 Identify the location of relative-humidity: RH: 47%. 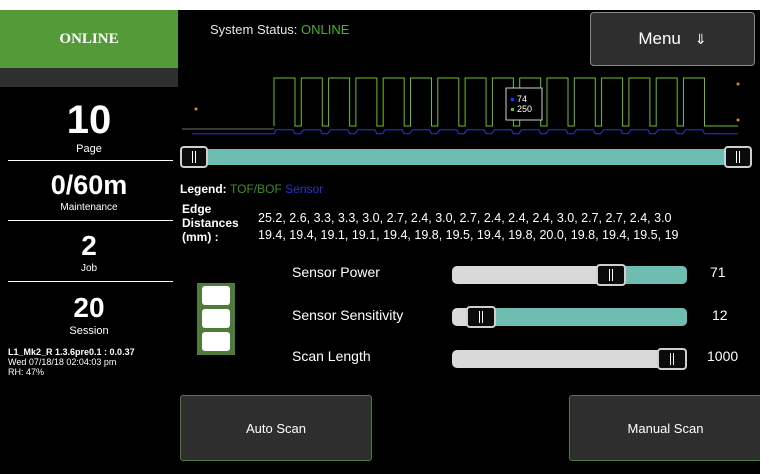
(26, 372).